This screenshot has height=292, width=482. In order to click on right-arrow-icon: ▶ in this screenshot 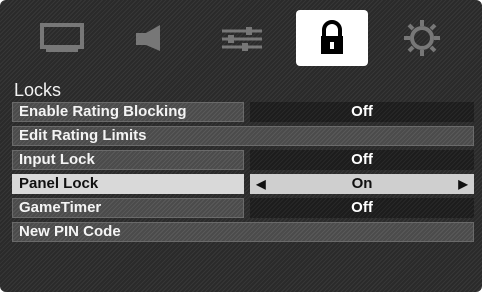, I will do `click(463, 184)`.